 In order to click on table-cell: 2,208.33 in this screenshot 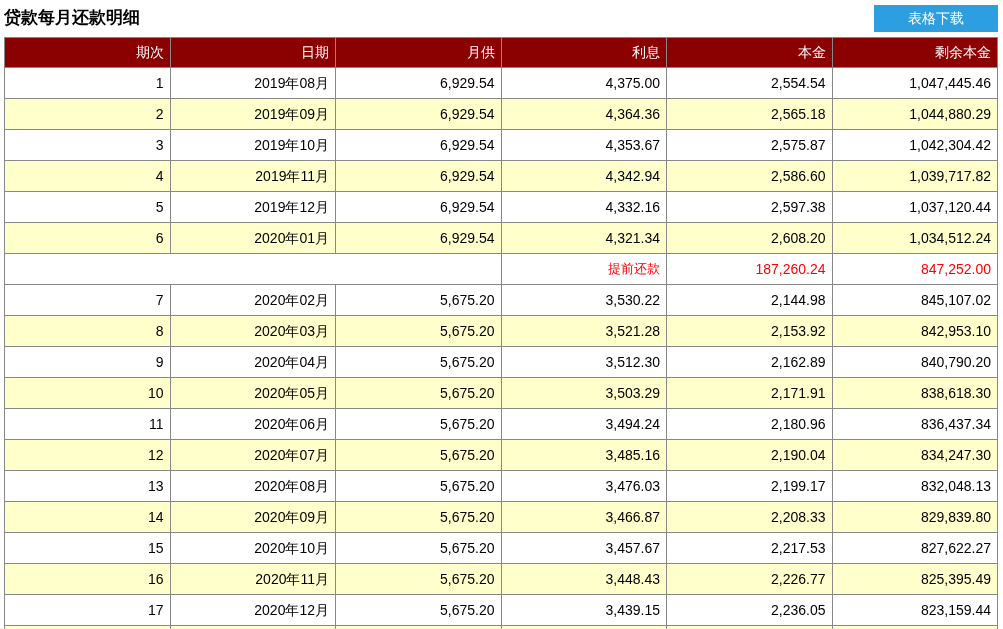, I will do `click(798, 516)`.